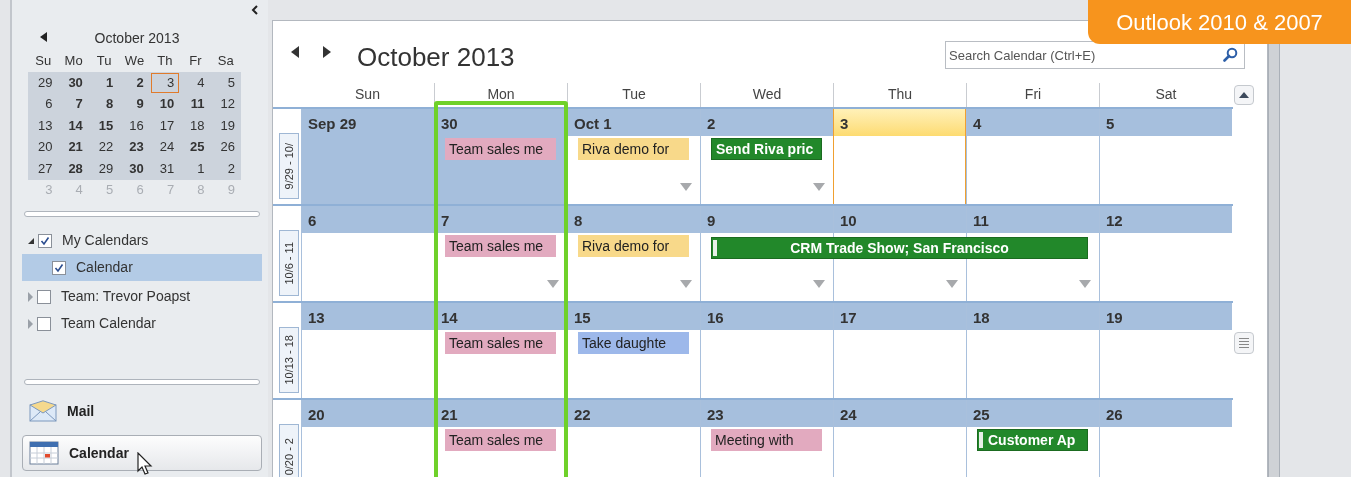  What do you see at coordinates (225, 104) in the screenshot?
I see `mini-calendar-day: 12` at bounding box center [225, 104].